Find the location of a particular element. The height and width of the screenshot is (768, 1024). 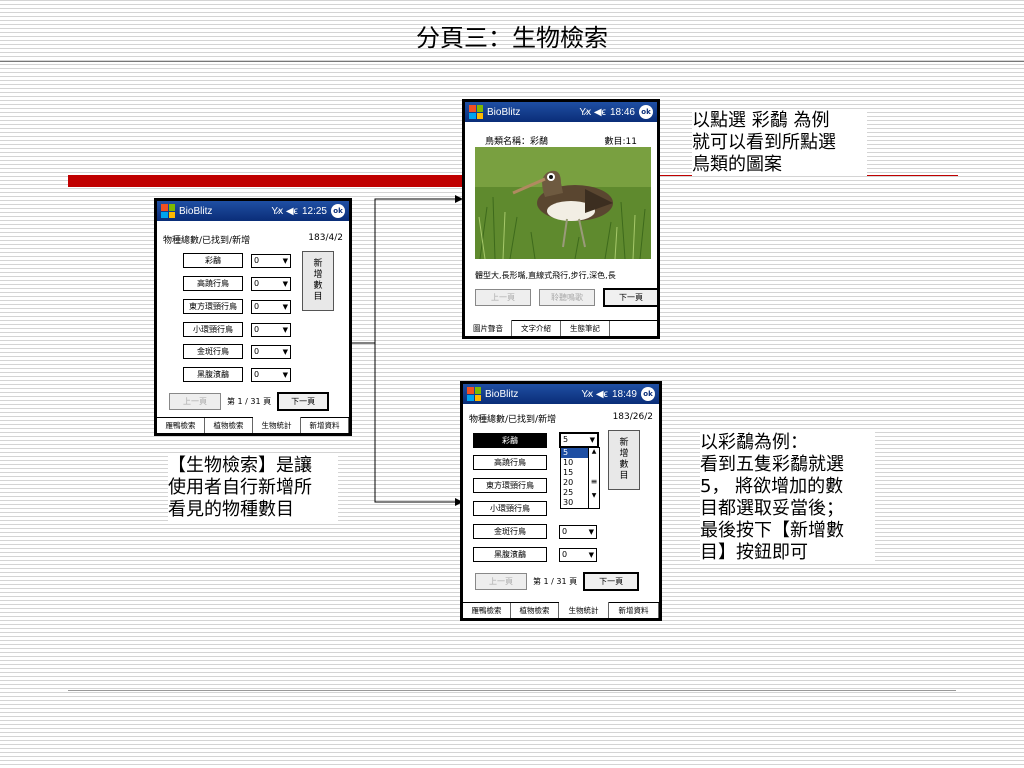

species-row: 小環頸行鳥 0 ▼ is located at coordinates (237, 329).